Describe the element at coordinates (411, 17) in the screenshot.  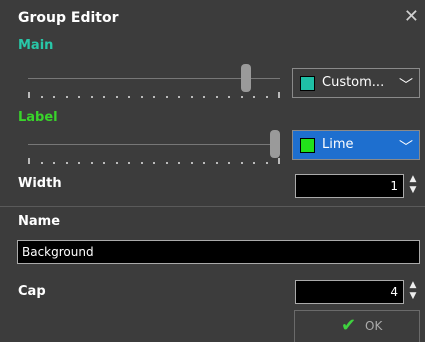
I see `close-icon: ✕` at that location.